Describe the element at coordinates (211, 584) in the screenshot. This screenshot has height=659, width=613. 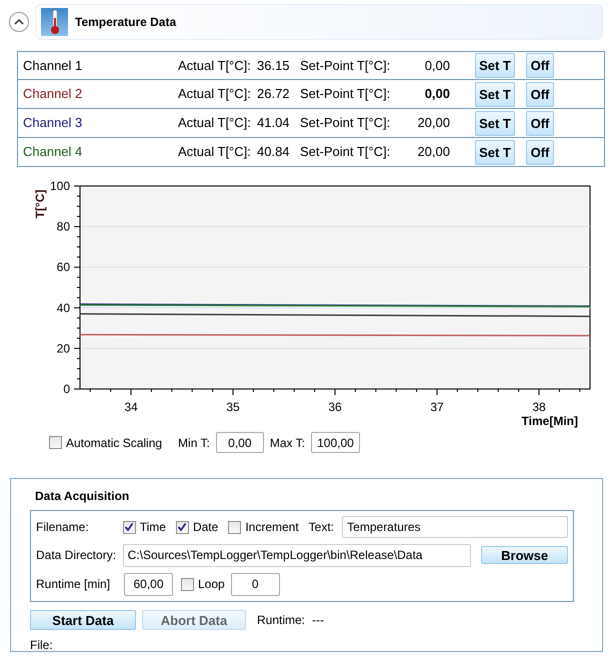
I see `checkbox-label: Loop` at that location.